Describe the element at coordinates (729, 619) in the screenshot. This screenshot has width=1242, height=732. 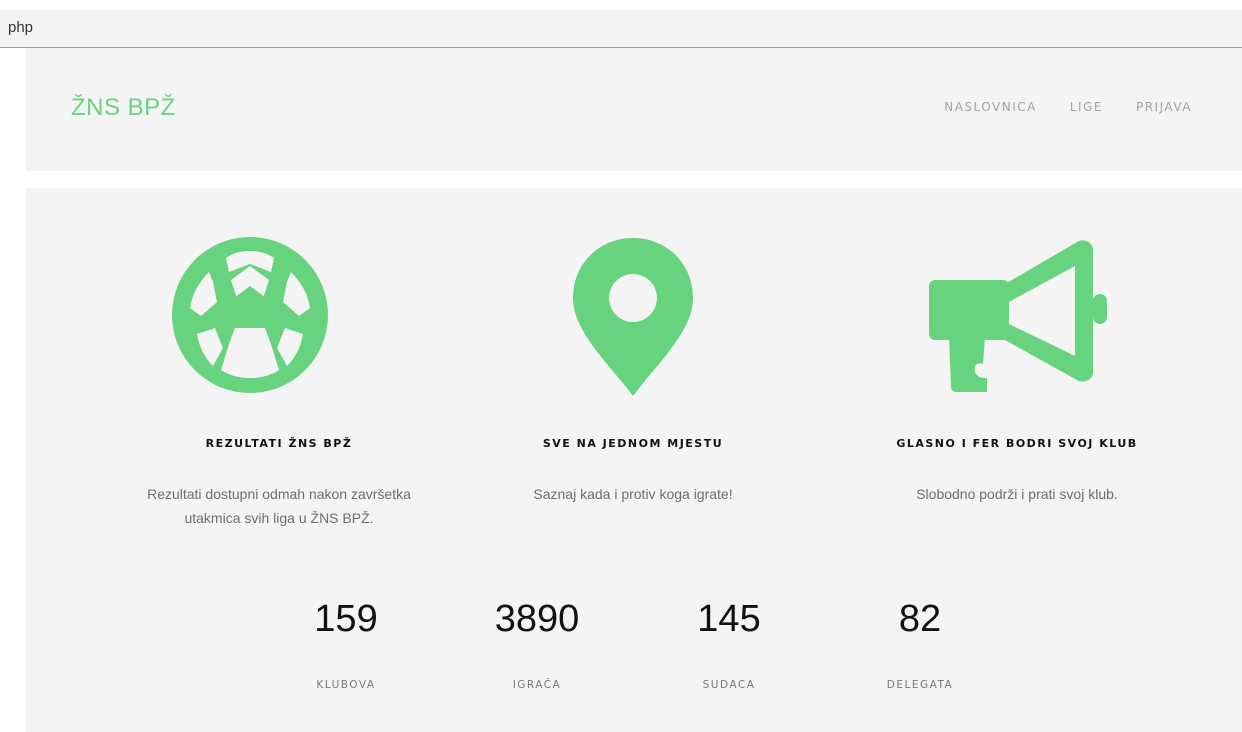
I see `stat-sudaca-value: 145` at that location.